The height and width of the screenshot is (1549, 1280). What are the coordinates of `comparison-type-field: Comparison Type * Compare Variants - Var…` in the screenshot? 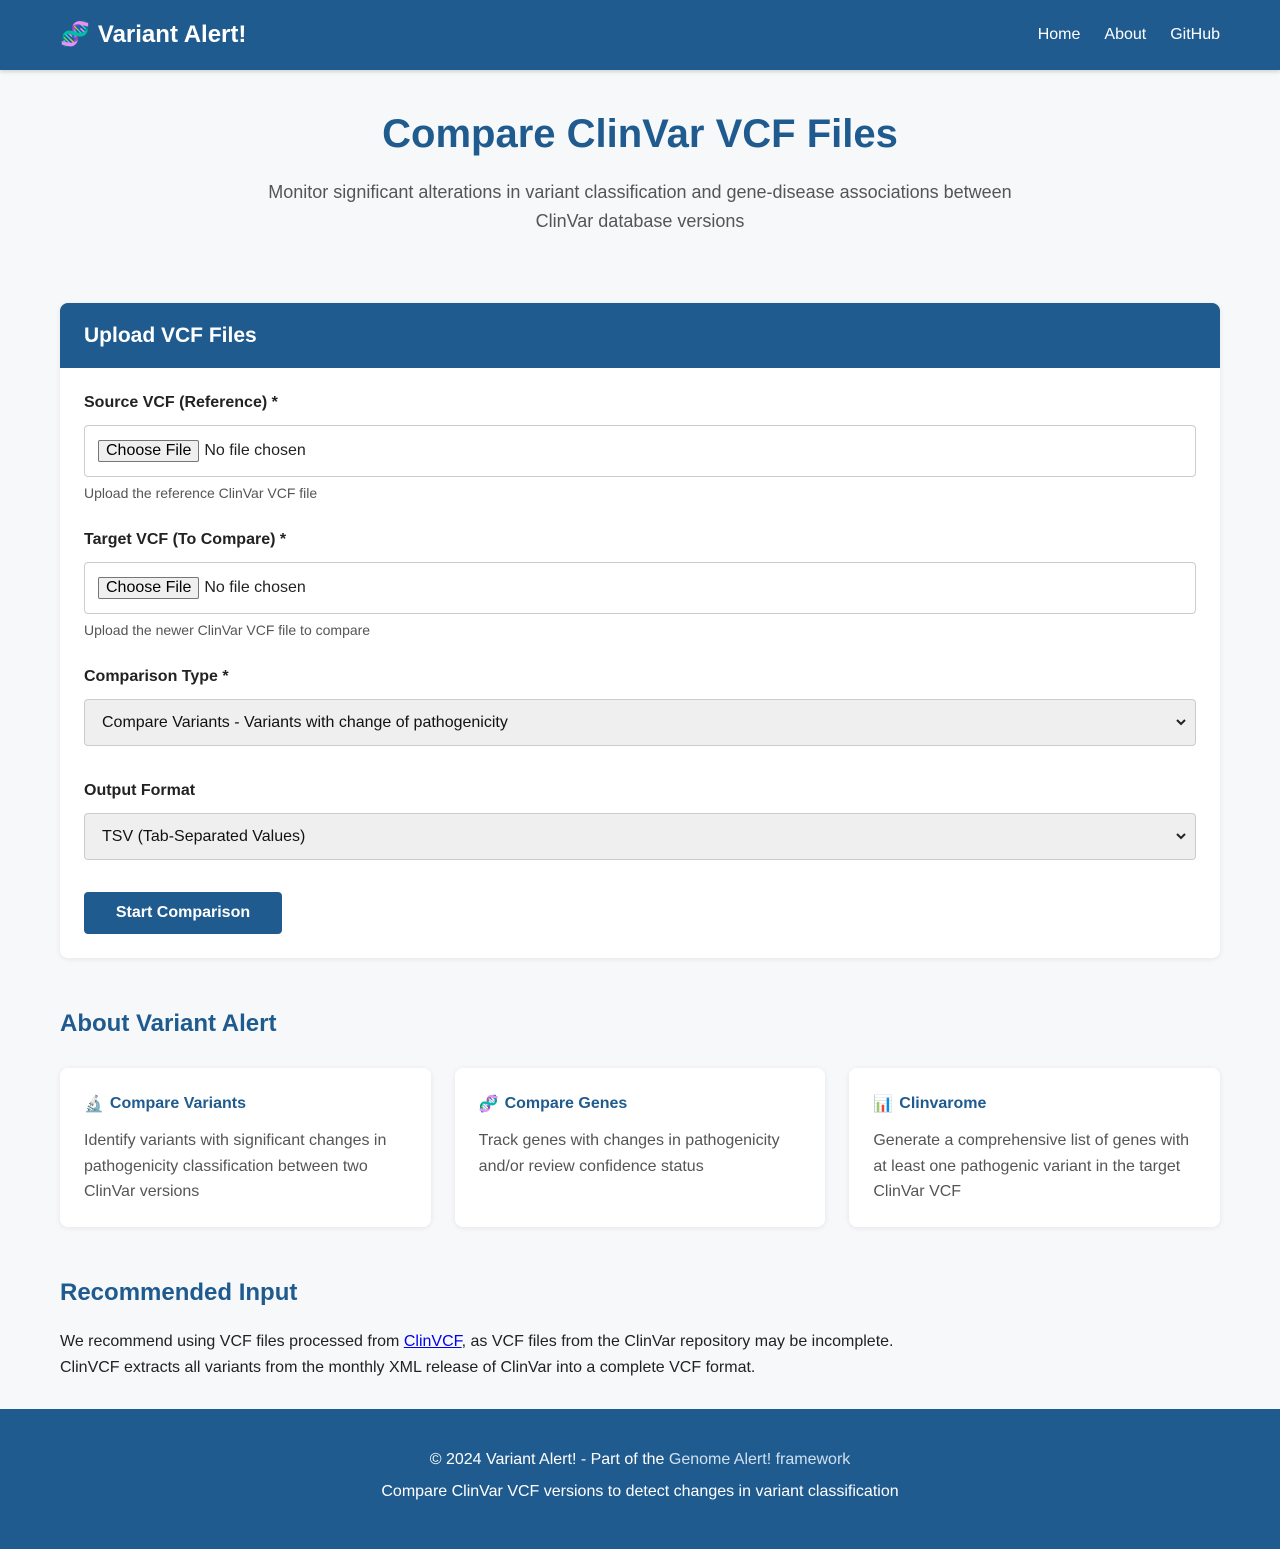 It's located at (640, 707).